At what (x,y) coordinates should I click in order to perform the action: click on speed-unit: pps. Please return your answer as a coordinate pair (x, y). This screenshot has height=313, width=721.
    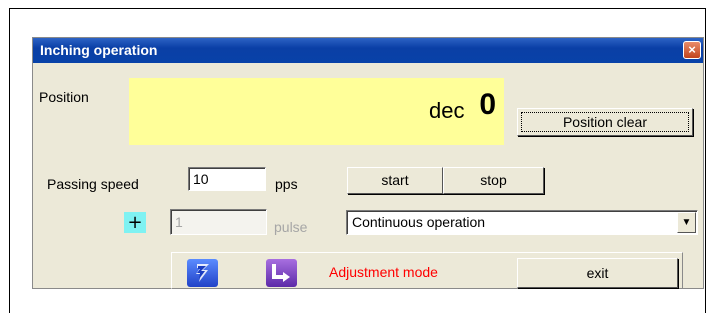
    Looking at the image, I should click on (286, 184).